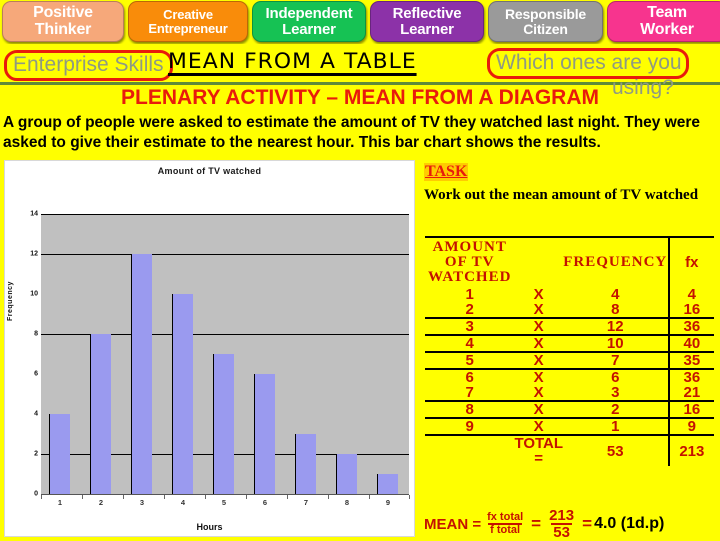 The height and width of the screenshot is (541, 720). What do you see at coordinates (88, 65) in the screenshot?
I see `enterprise-skills-callout: Enterprise Skills` at bounding box center [88, 65].